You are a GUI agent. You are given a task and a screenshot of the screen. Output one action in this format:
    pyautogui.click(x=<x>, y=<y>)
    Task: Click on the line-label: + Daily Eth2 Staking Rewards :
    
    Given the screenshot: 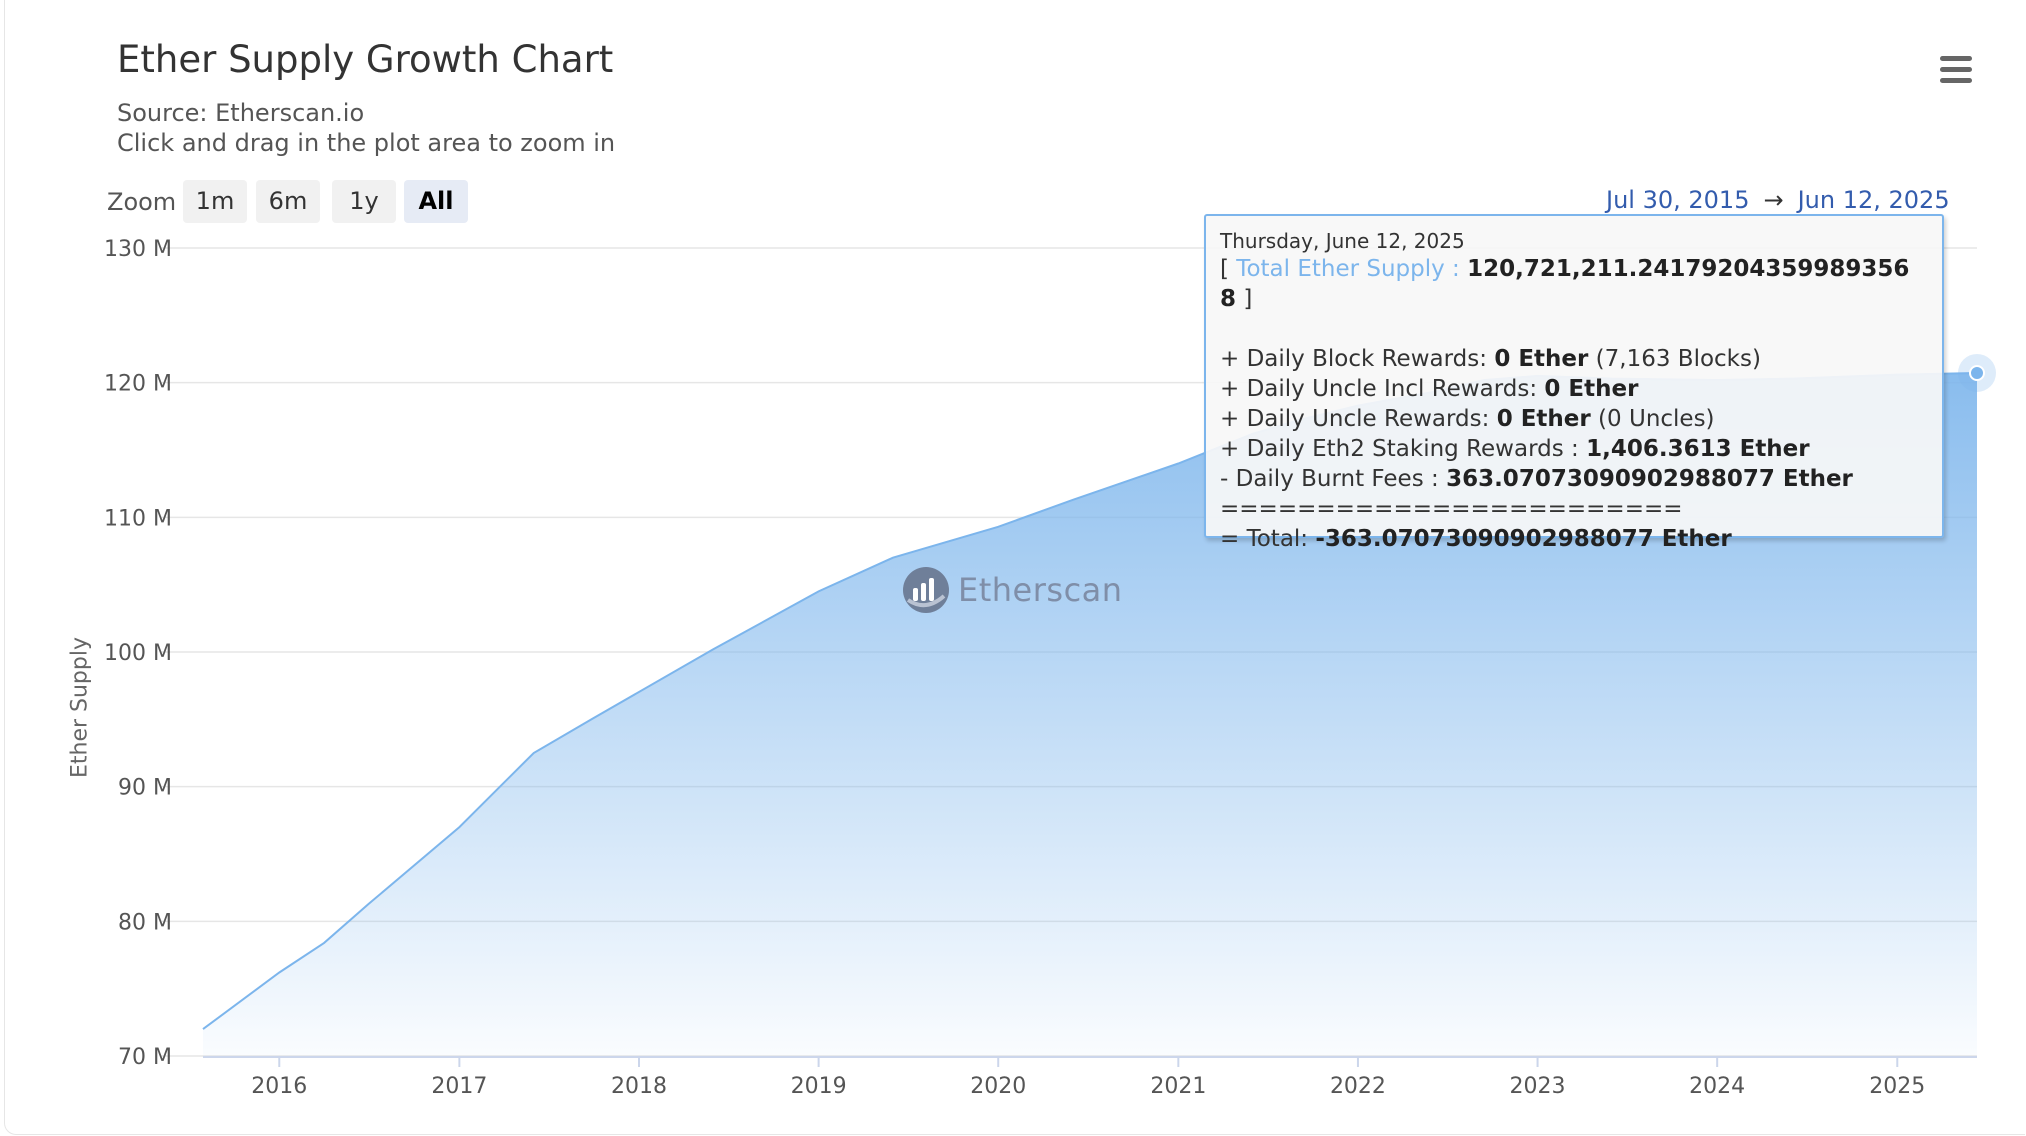 What is the action you would take?
    pyautogui.click(x=1403, y=449)
    